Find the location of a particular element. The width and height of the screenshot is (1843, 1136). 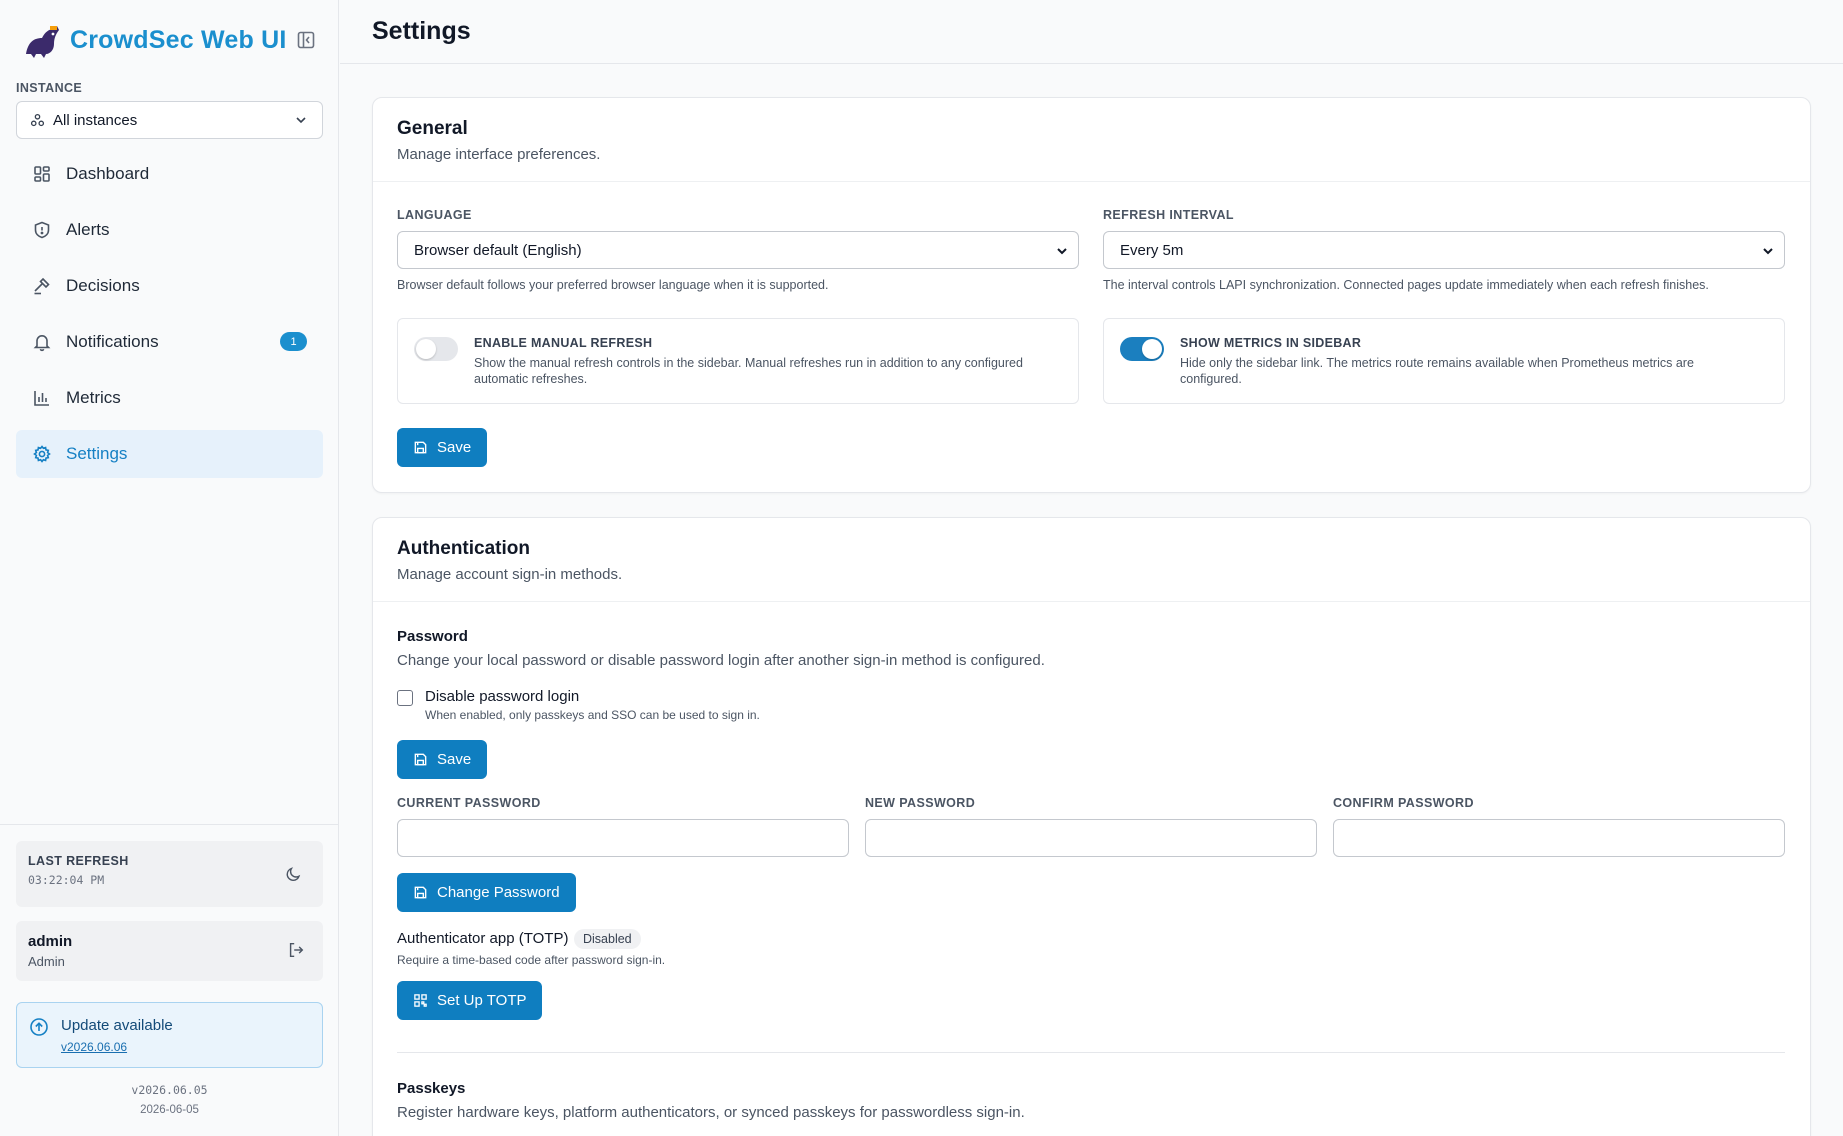

show-metrics-switch is located at coordinates (1142, 349).